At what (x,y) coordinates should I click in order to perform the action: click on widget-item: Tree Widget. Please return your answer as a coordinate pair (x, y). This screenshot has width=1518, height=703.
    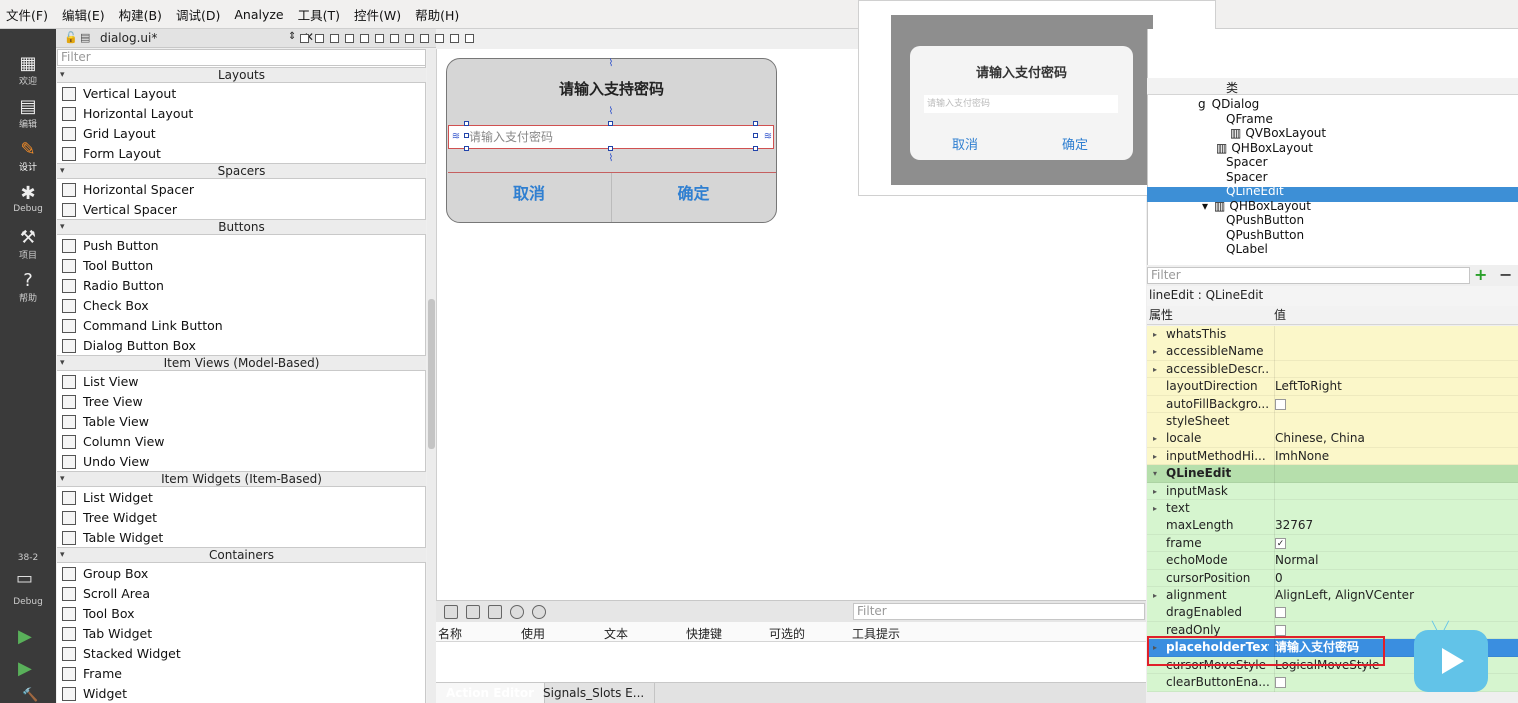
    Looking at the image, I should click on (241, 518).